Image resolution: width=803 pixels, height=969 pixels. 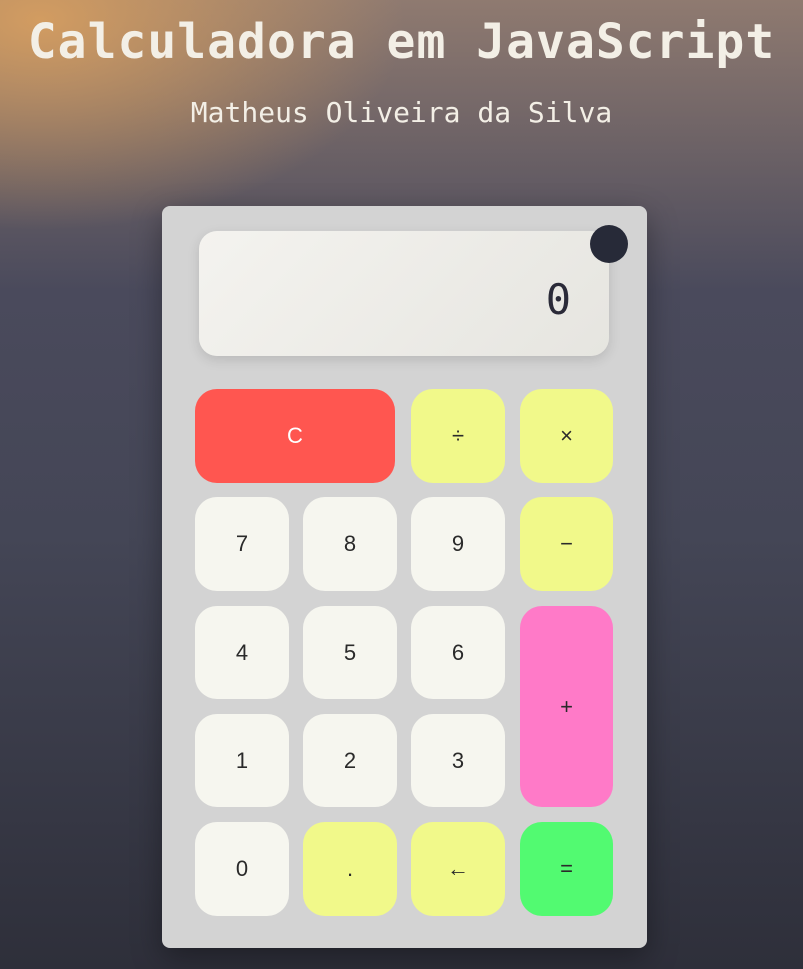 What do you see at coordinates (242, 869) in the screenshot?
I see `key-0-button: 0` at bounding box center [242, 869].